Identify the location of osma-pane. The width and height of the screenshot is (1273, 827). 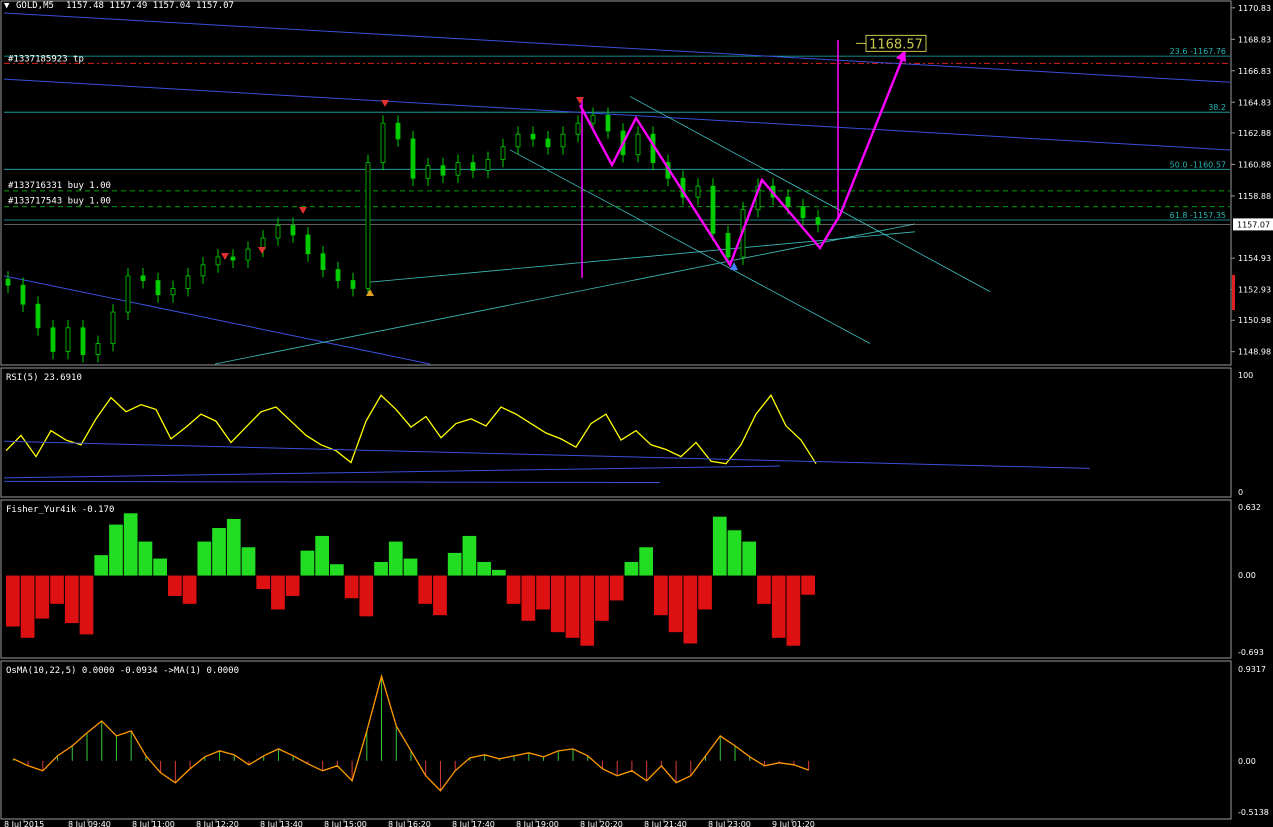
(411, 732).